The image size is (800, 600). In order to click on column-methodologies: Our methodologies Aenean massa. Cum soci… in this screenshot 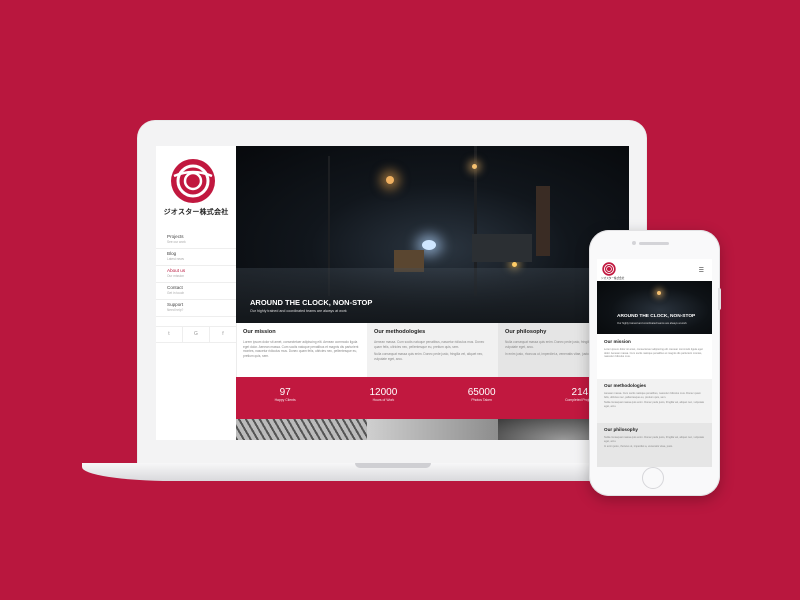, I will do `click(432, 350)`.